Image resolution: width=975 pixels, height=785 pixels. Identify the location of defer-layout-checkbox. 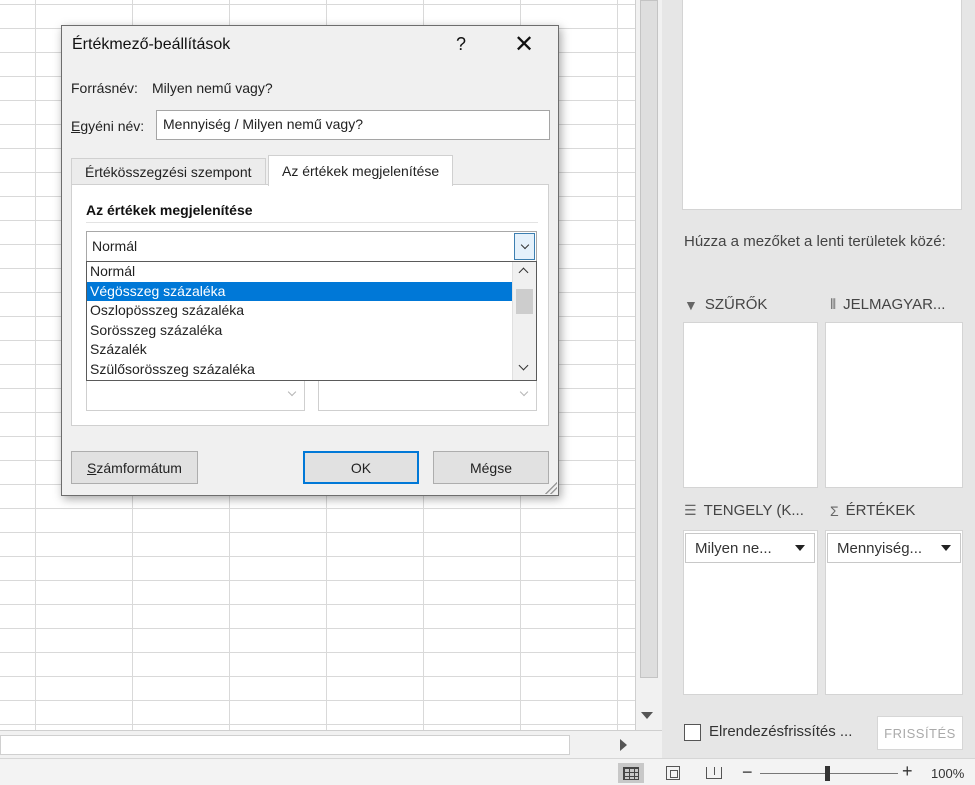
(692, 732).